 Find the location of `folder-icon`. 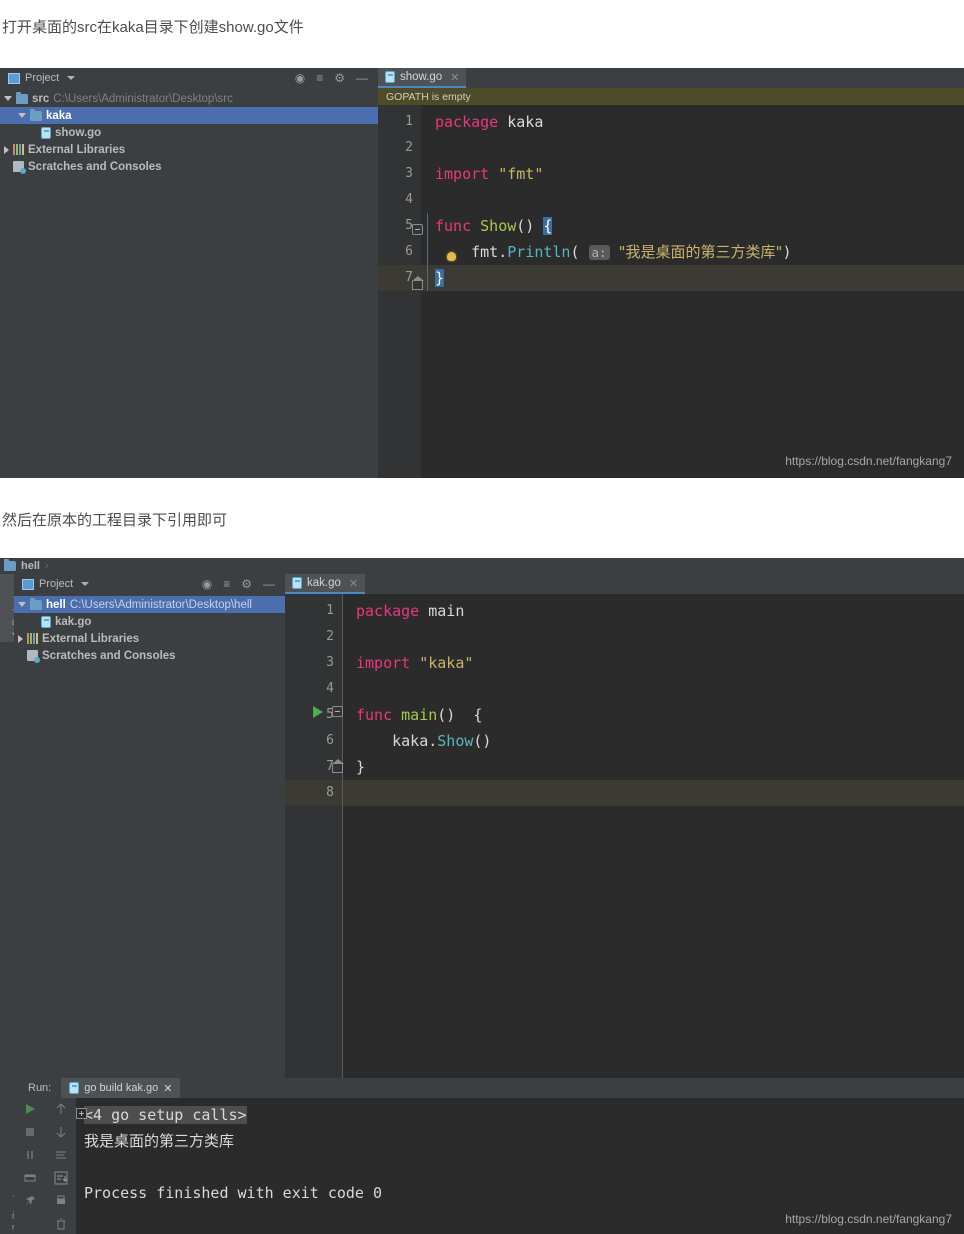

folder-icon is located at coordinates (36, 114).